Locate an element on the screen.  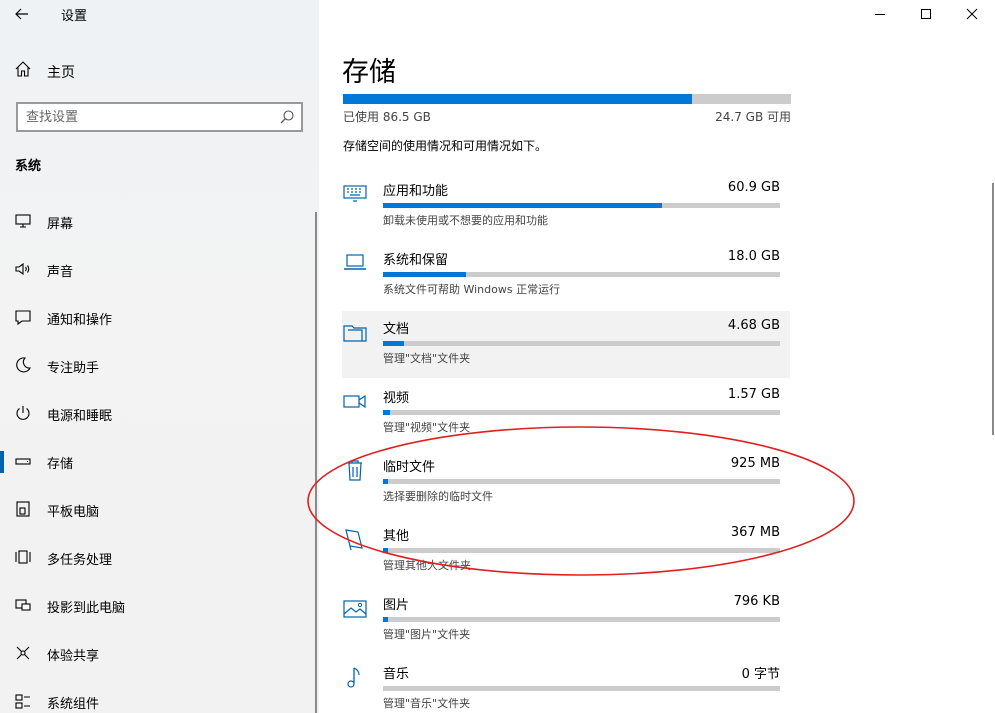
sidebar-item-5: 存储 is located at coordinates (159, 461).